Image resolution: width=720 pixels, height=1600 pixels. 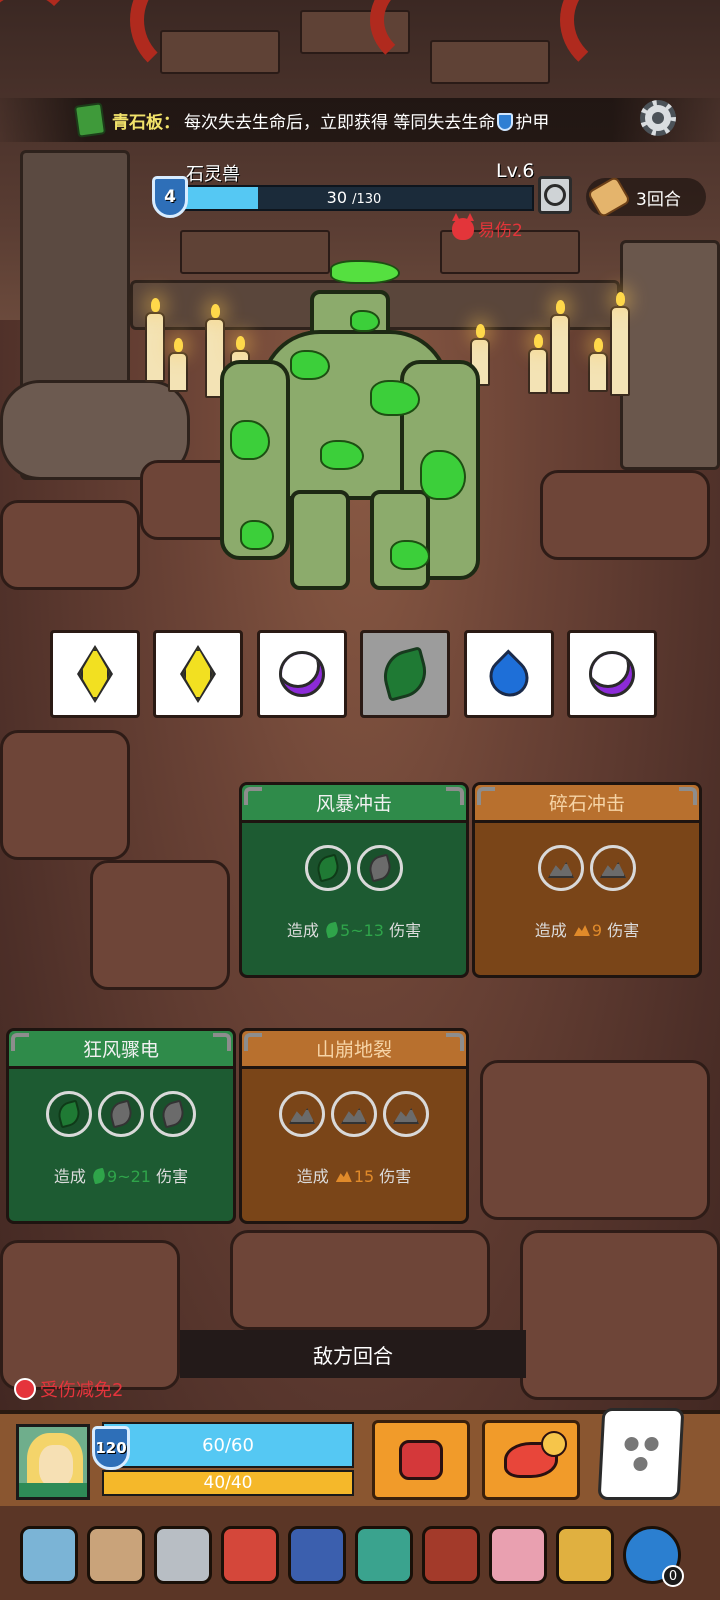 I want to click on skill-card-4: 山崩地裂造成 15 伤害, so click(x=354, y=1126).